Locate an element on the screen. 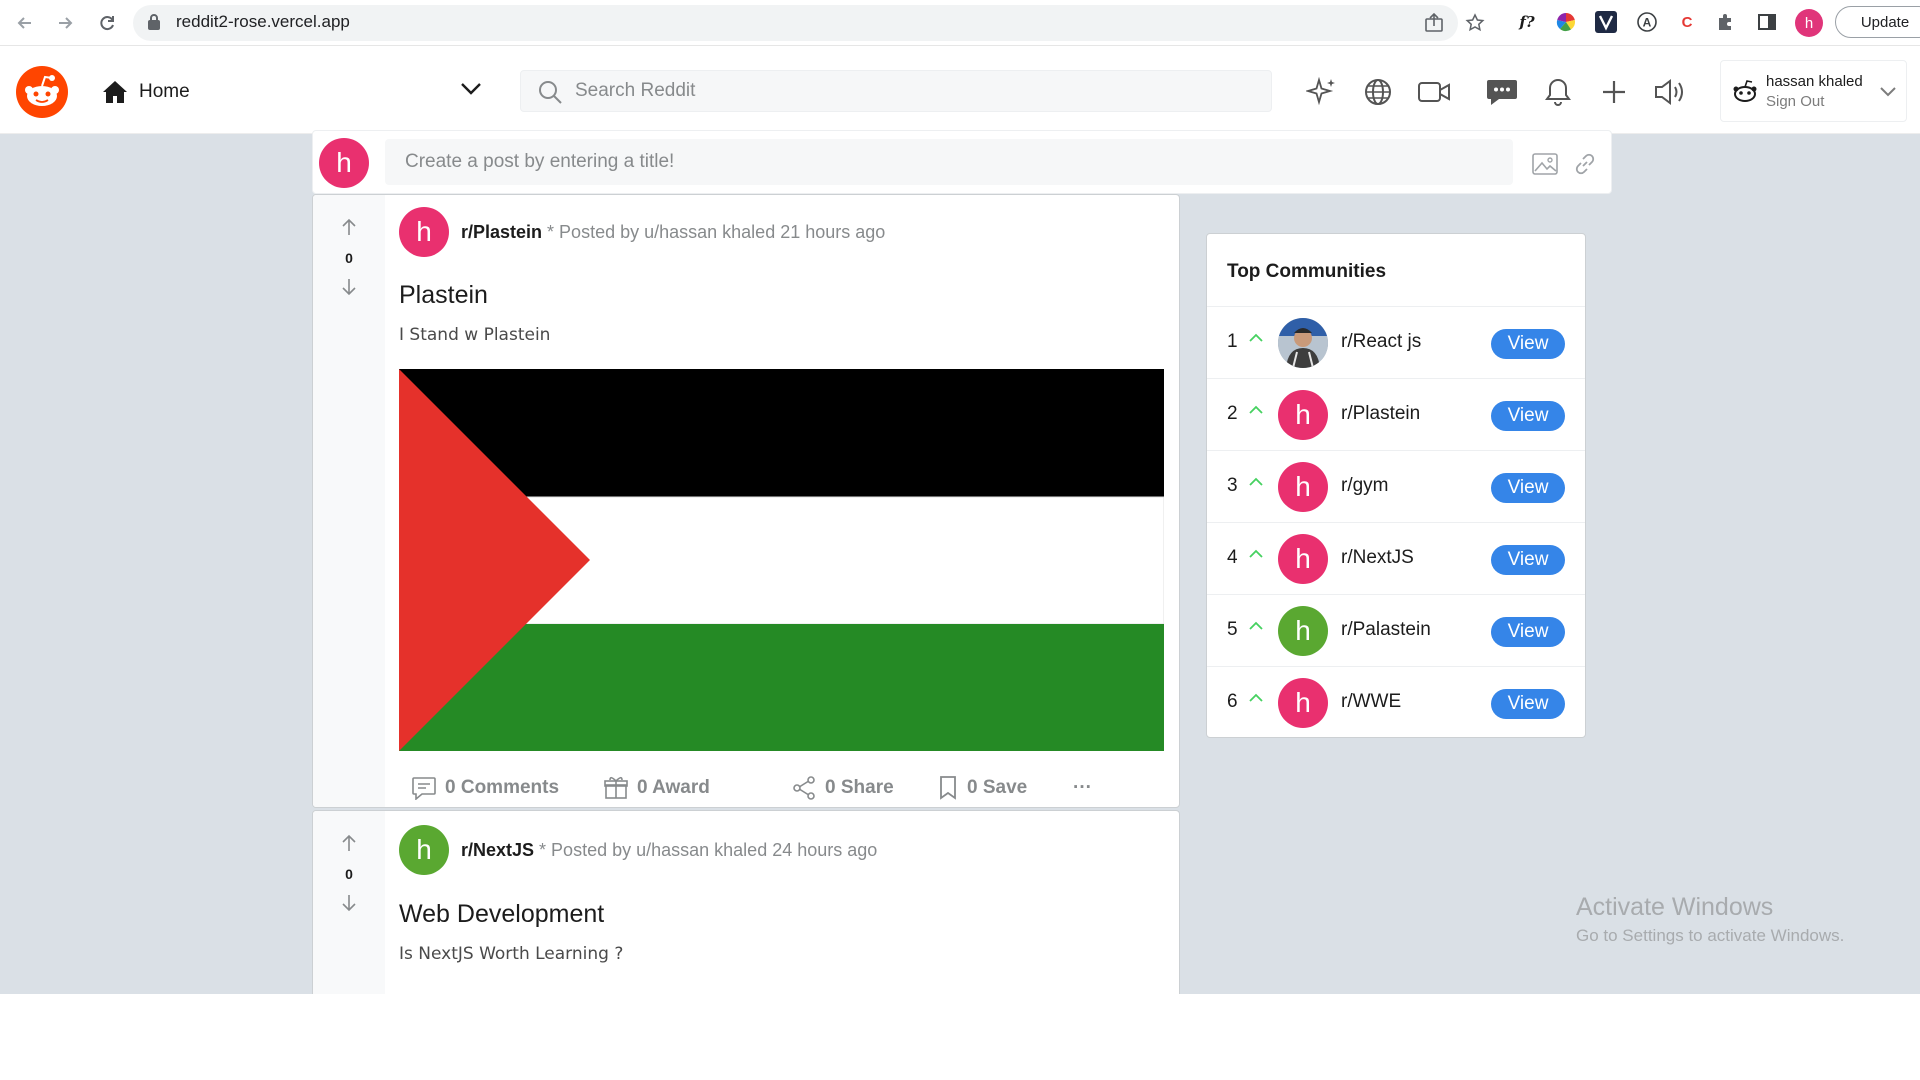 This screenshot has height=1080, width=1920. community-row: 3 h r/gym View is located at coordinates (1396, 486).